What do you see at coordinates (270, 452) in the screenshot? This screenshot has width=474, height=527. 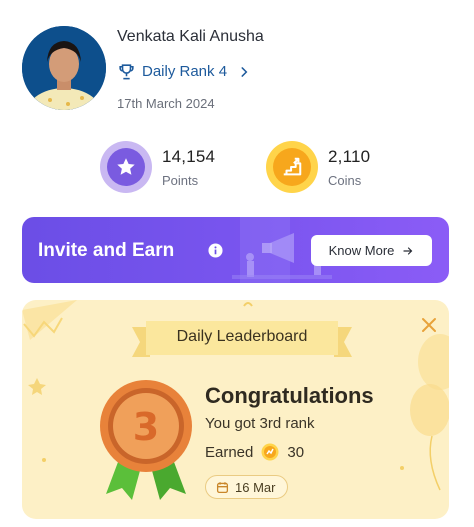 I see `coin-icon` at bounding box center [270, 452].